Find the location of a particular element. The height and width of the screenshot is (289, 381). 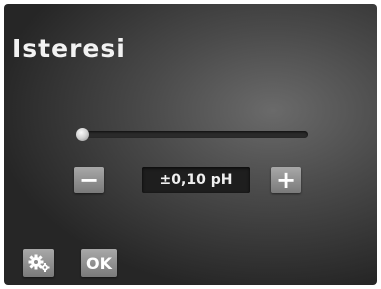

decrease-button: − is located at coordinates (89, 180).